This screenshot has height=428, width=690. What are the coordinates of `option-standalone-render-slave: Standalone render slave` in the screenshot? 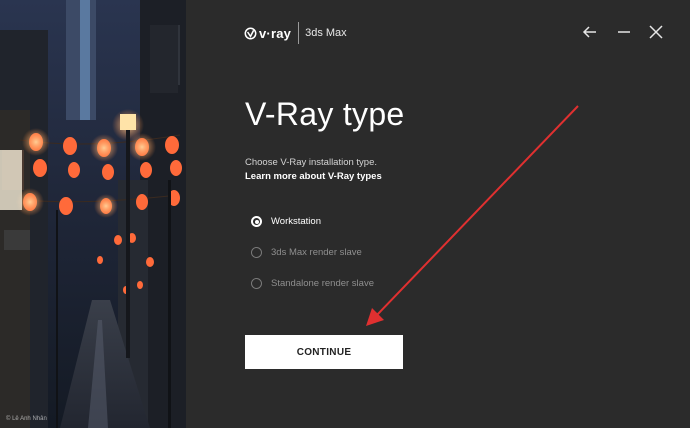 It's located at (312, 283).